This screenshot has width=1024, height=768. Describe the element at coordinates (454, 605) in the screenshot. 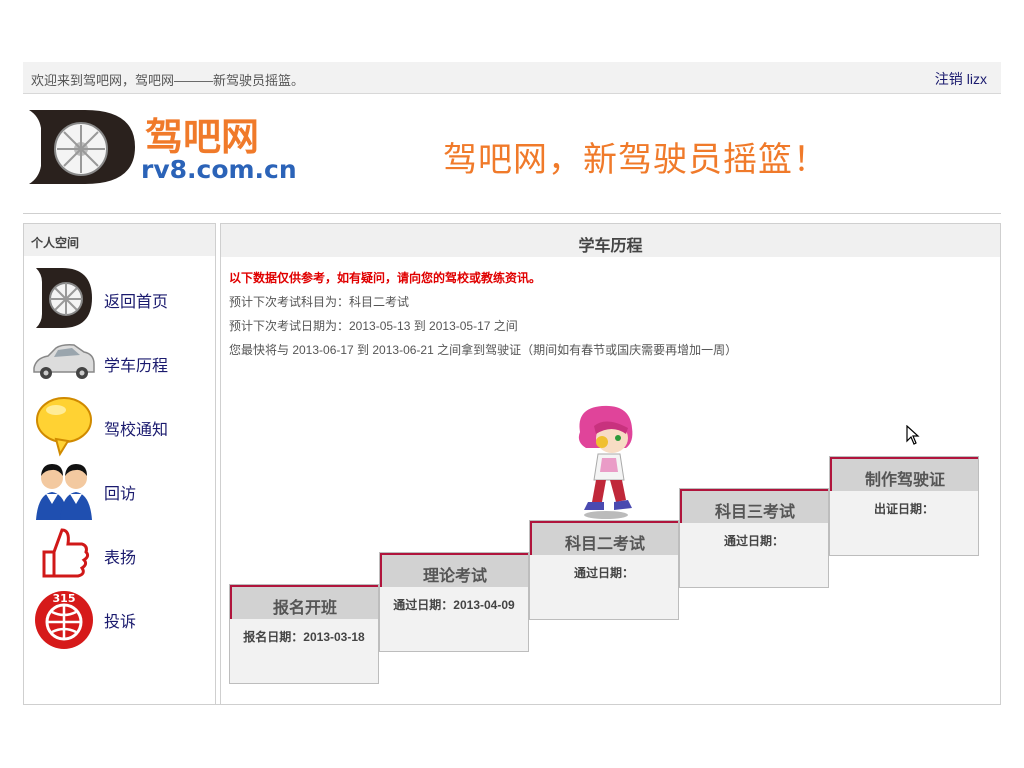

I see `step-date: 通过日期：2013-04-09` at that location.